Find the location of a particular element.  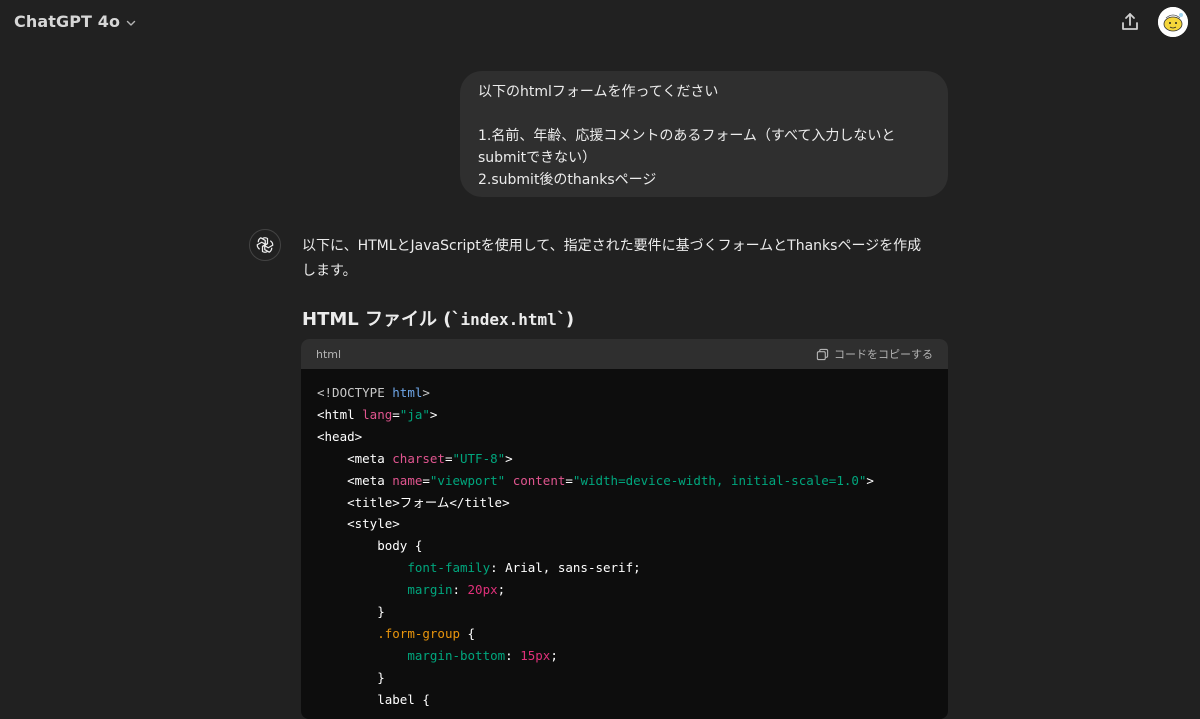

code-token: { is located at coordinates (468, 633).